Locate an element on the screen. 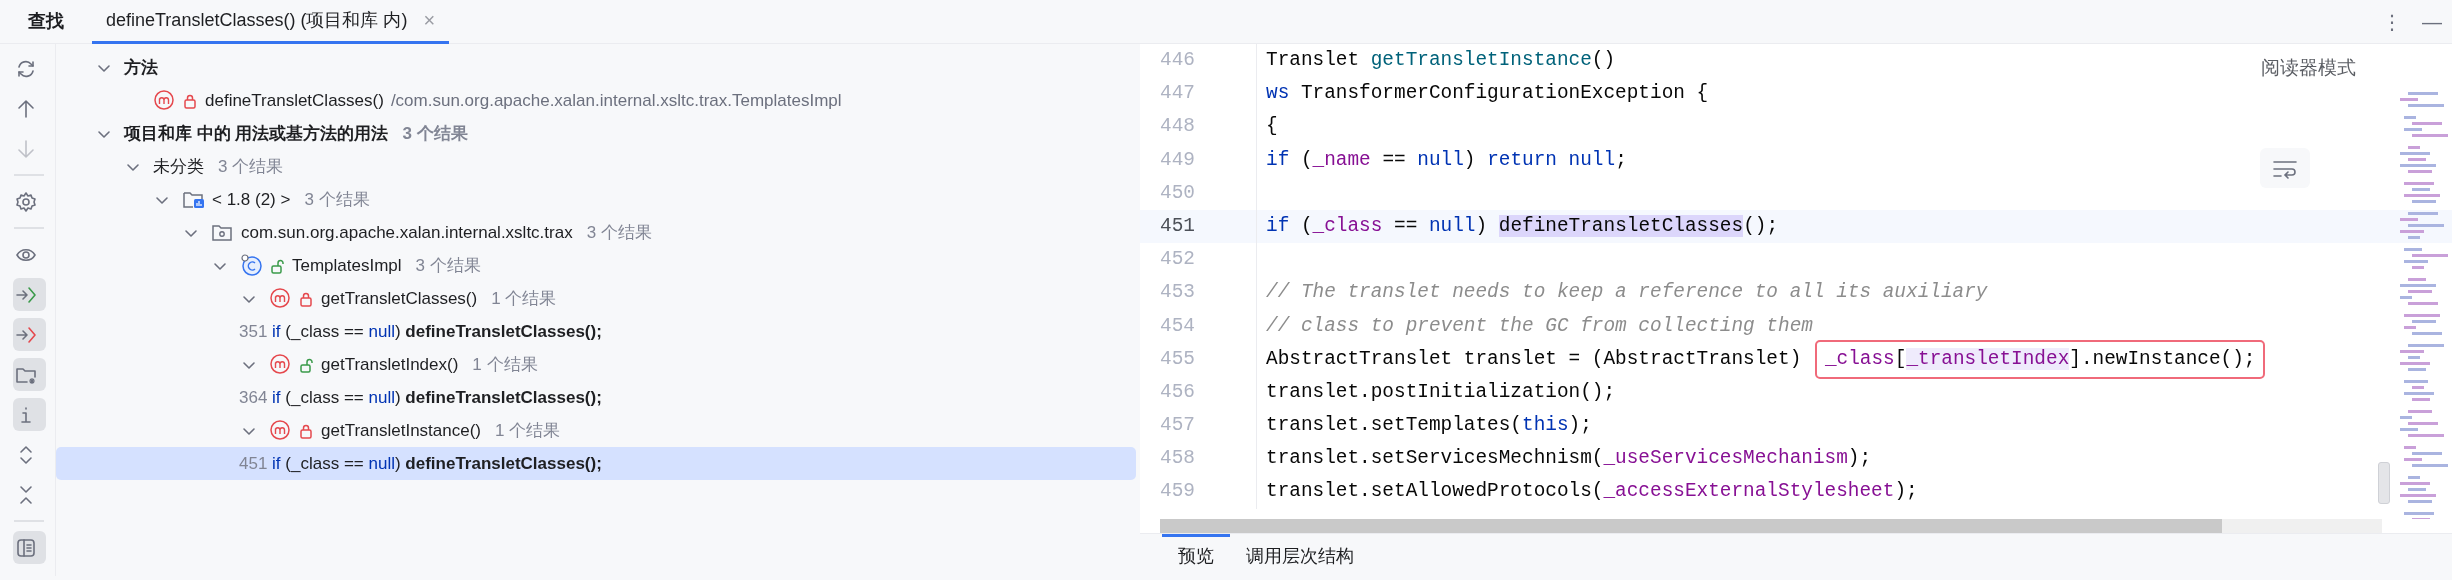 The width and height of the screenshot is (2452, 580). code-line: // class to prevent the GC from collecting them is located at coordinates (1539, 326).